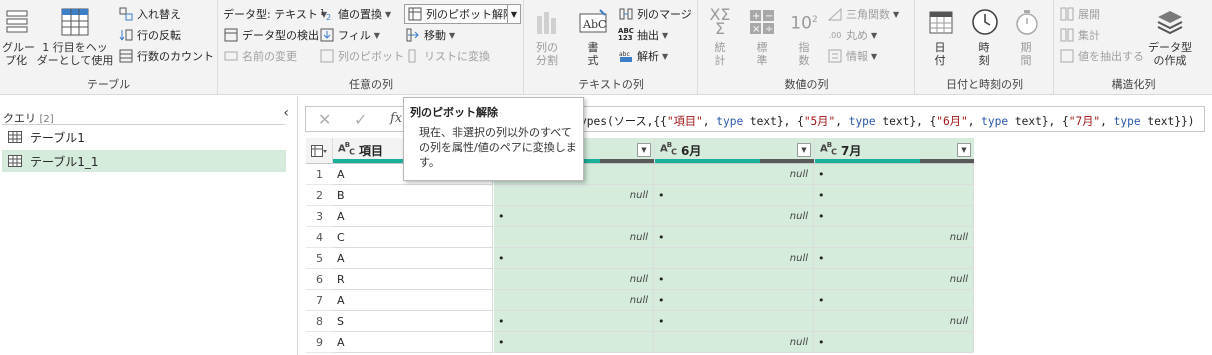  I want to click on aggregate-button: 集計, so click(1079, 35).